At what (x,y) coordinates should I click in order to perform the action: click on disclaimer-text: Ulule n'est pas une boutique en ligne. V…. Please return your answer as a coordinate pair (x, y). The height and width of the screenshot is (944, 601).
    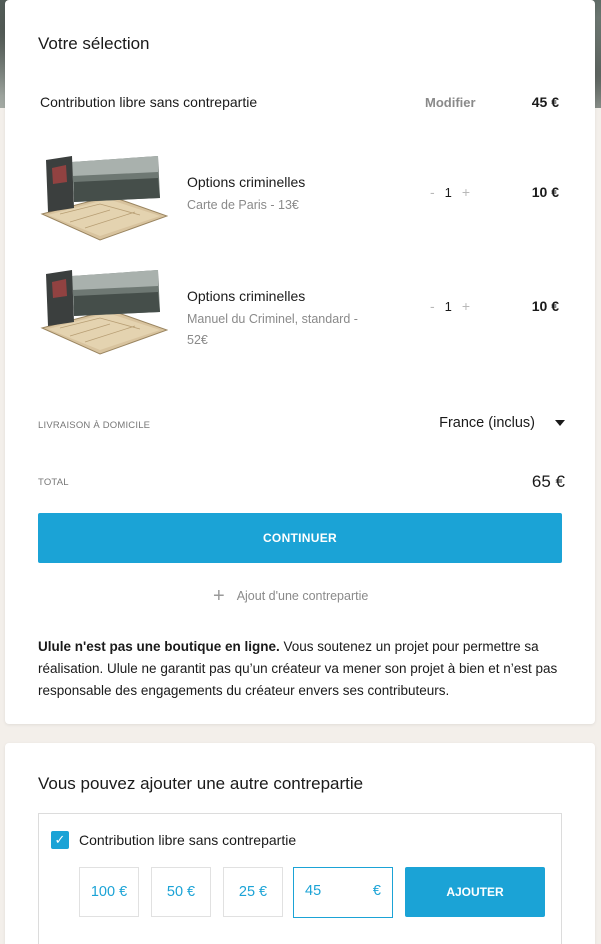
    Looking at the image, I should click on (300, 669).